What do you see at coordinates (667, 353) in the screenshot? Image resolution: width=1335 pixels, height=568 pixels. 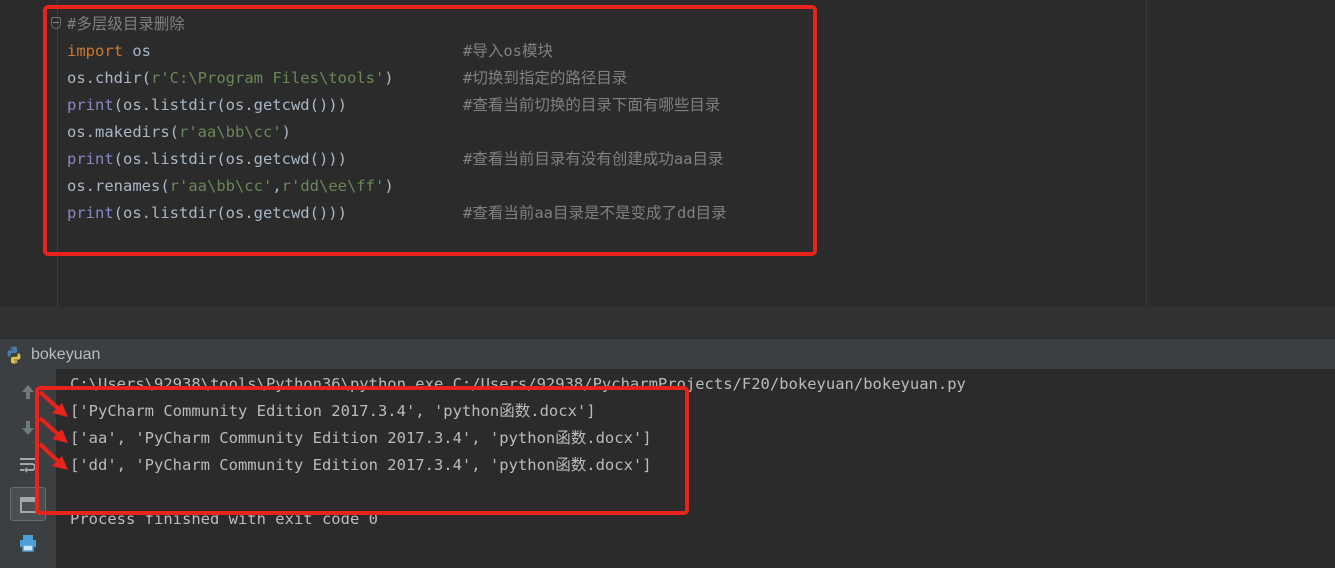 I see `run-panel-header: bokeyuan` at bounding box center [667, 353].